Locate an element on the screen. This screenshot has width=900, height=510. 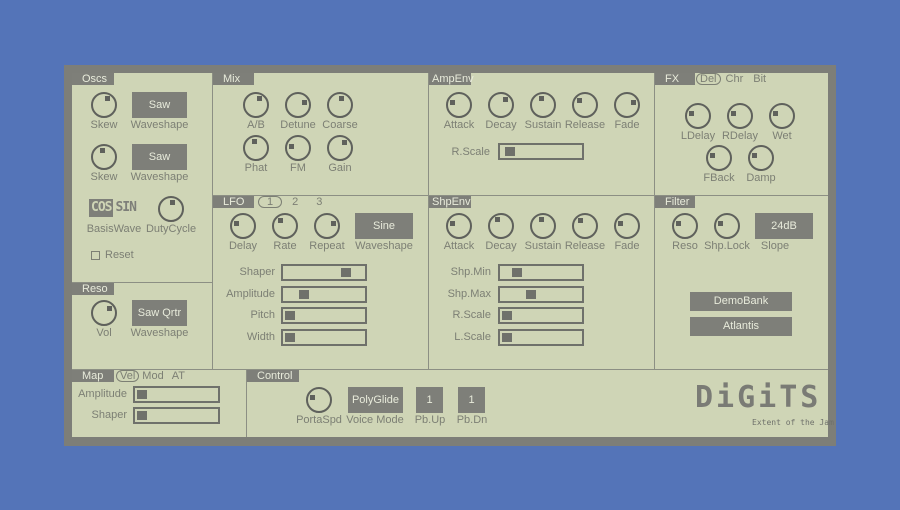
basiswave-label: BasisWave is located at coordinates (114, 229).